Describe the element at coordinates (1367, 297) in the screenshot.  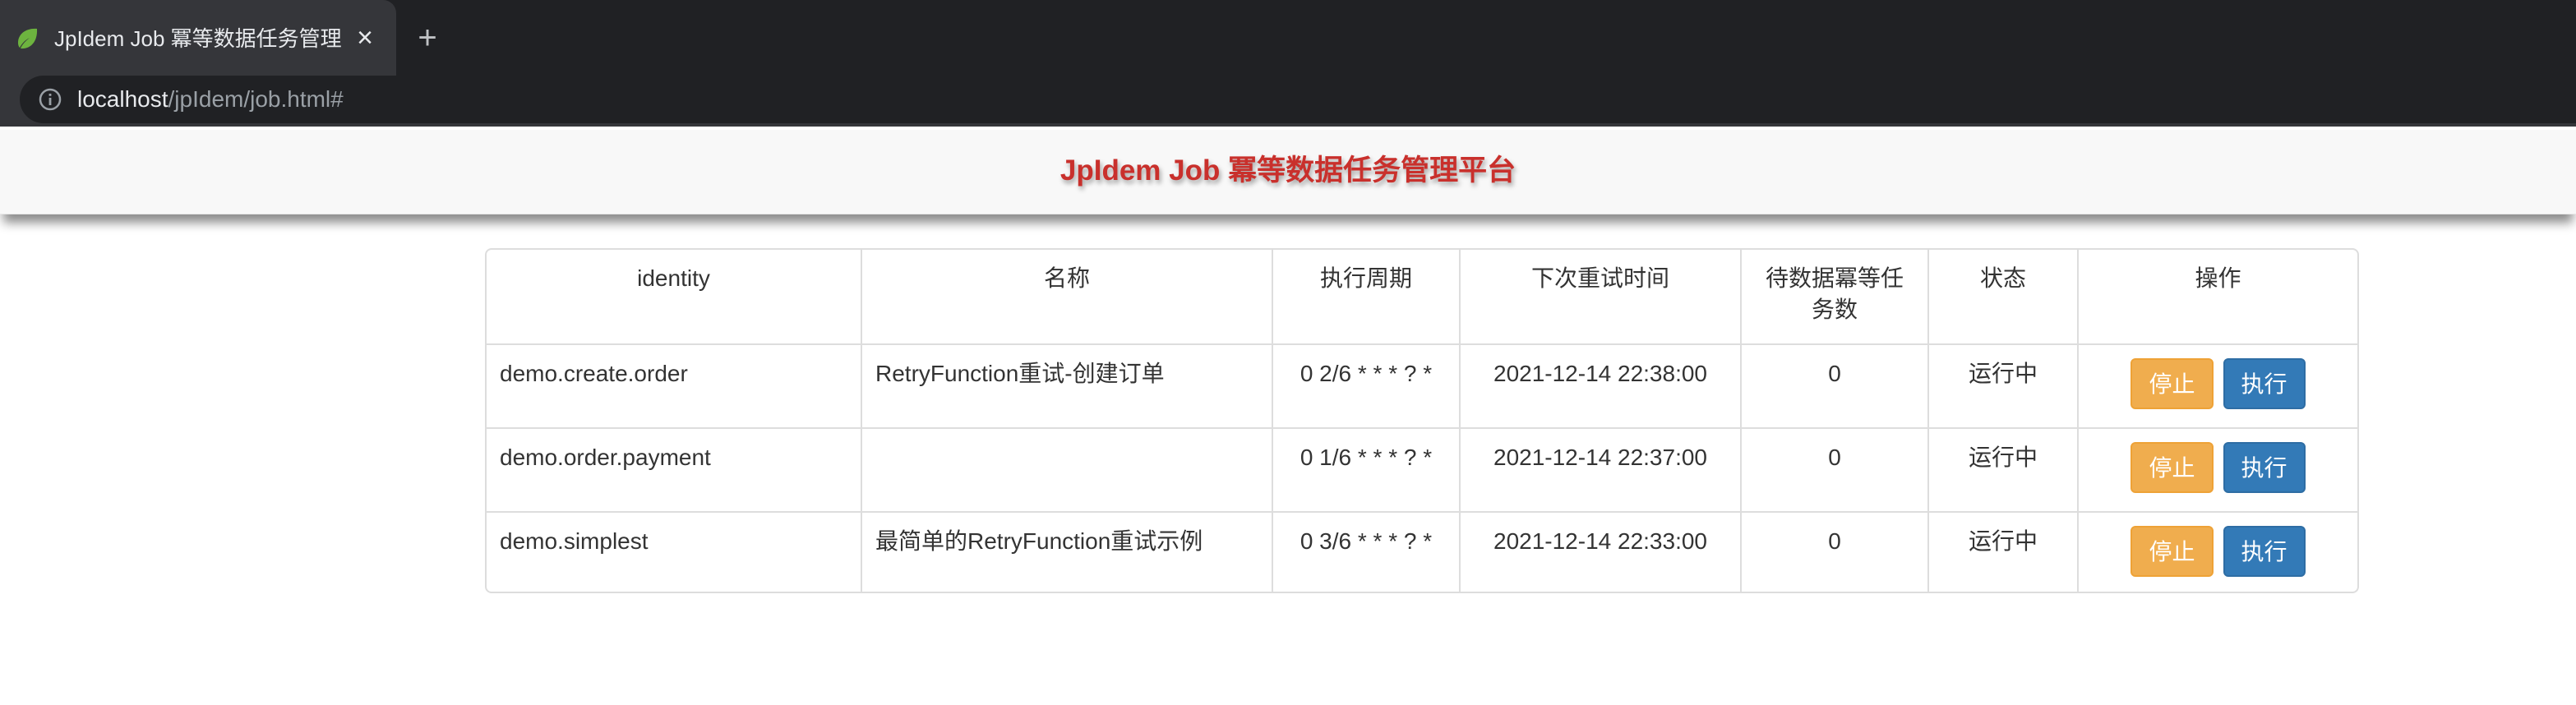
I see `col-header-cron: 执行周期` at that location.